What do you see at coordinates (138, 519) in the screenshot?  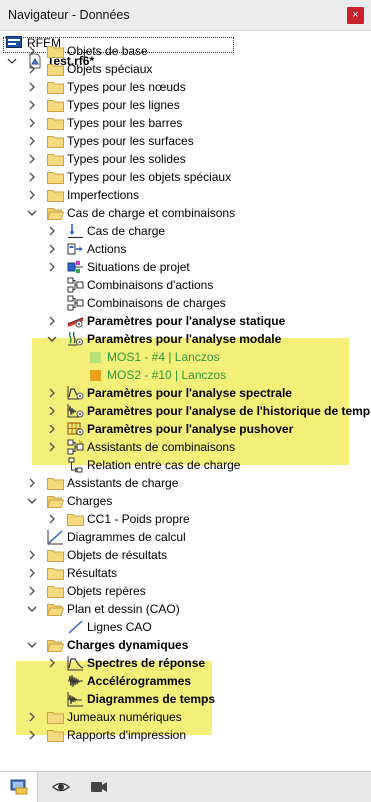 I see `tree-item-label: CC1 - Poids propre` at bounding box center [138, 519].